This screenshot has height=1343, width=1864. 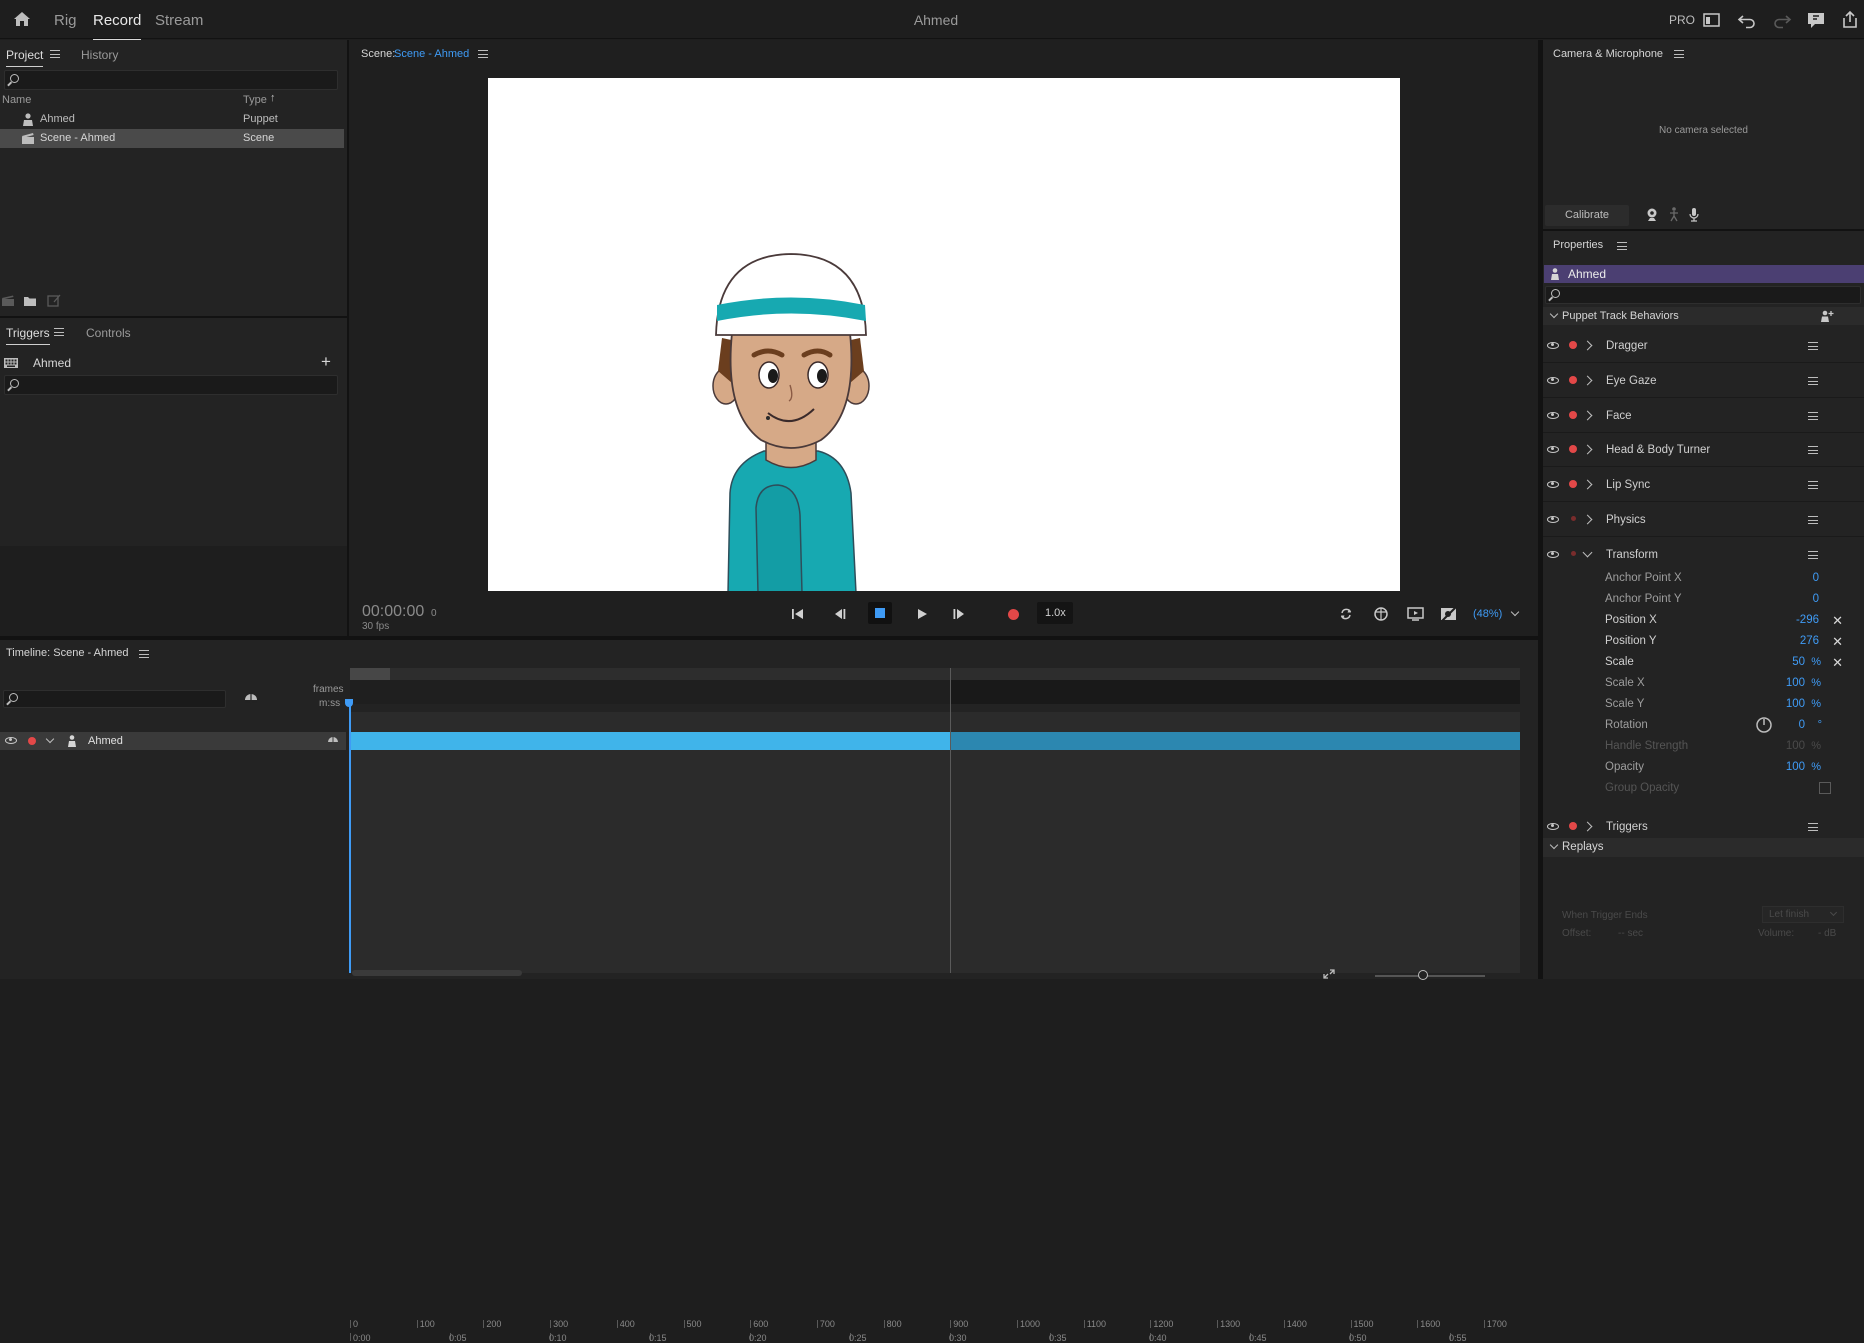 I want to click on track-area, so click(x=935, y=842).